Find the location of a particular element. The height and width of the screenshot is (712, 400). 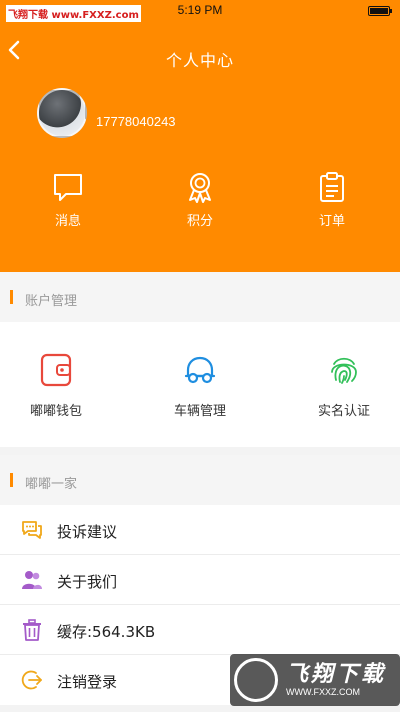

identity-verification-label: 实名认证 is located at coordinates (343, 411).